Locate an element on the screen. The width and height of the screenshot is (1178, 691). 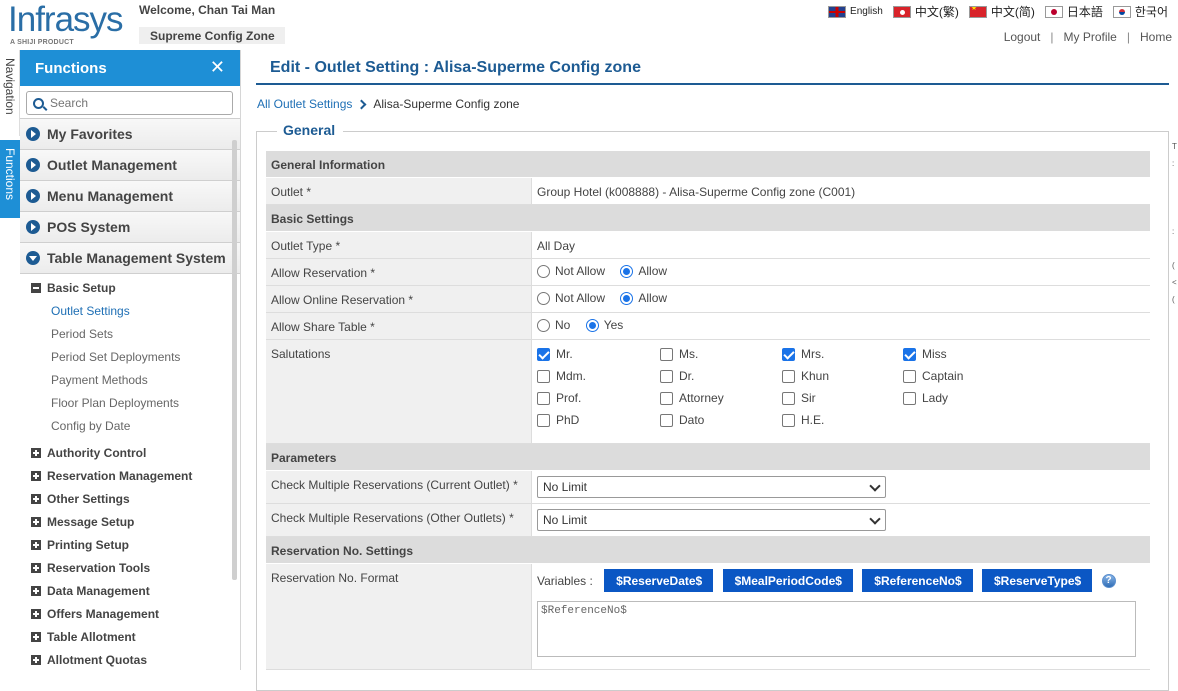
sidebar-group-data-management: Data Management is located at coordinates (130, 590).